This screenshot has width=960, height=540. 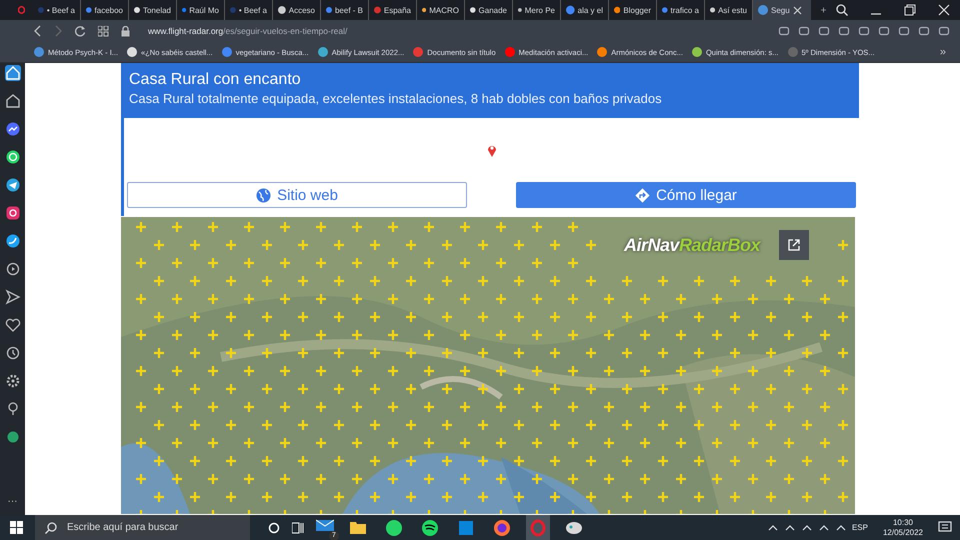 What do you see at coordinates (860, 527) in the screenshot?
I see `language-indicator: ESP` at bounding box center [860, 527].